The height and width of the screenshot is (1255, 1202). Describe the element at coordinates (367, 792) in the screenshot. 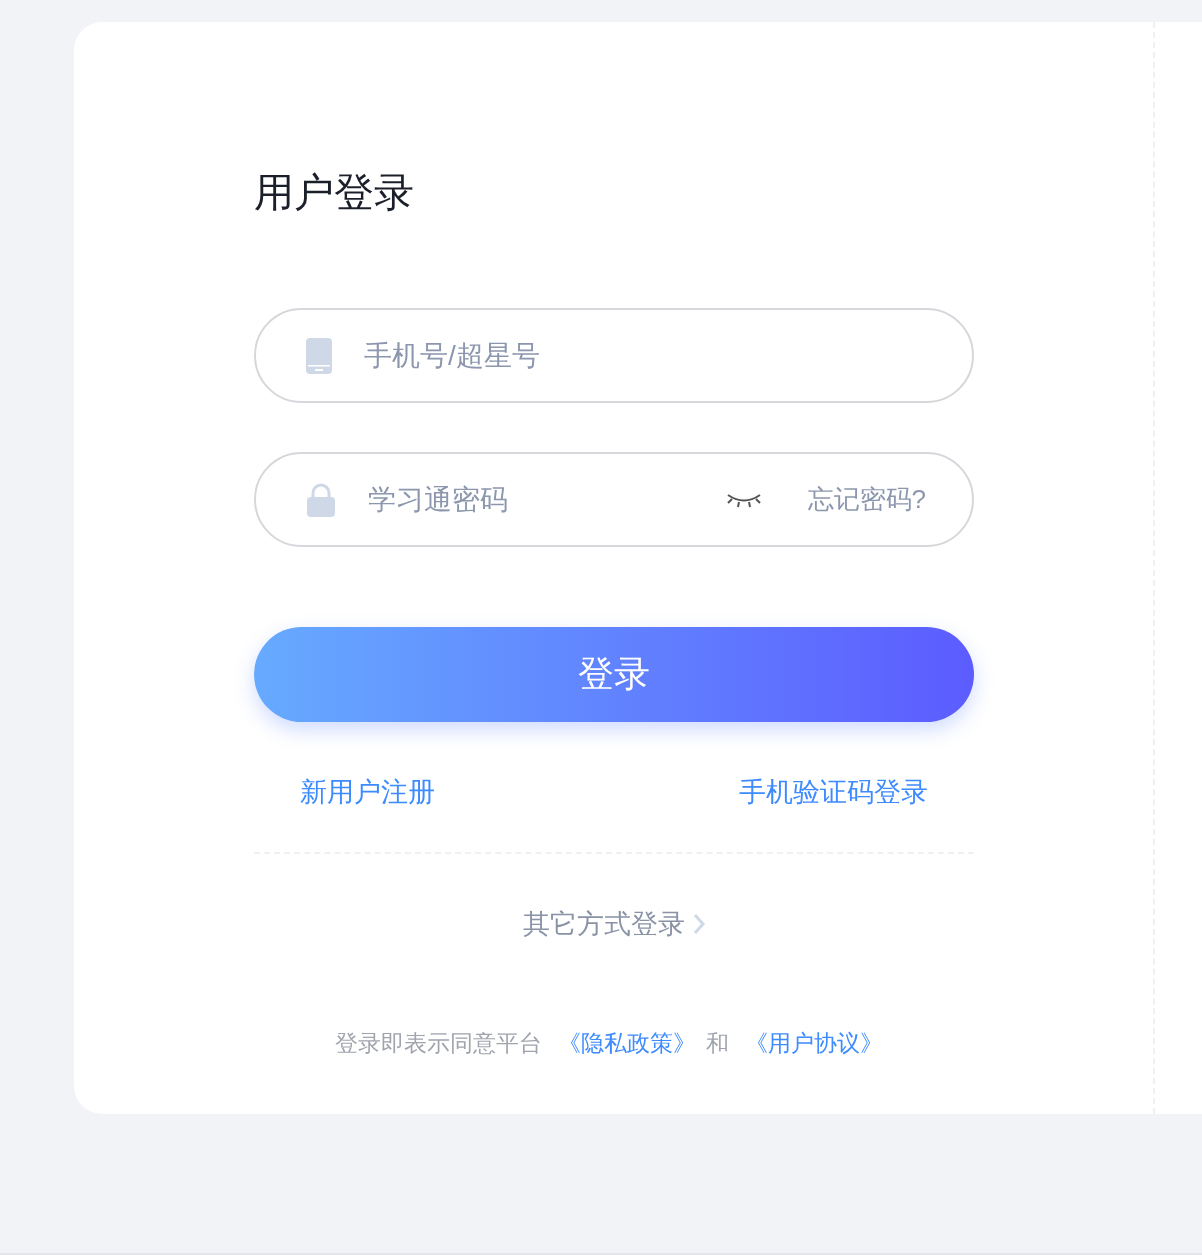

I see `register-link: 新用户注册` at that location.